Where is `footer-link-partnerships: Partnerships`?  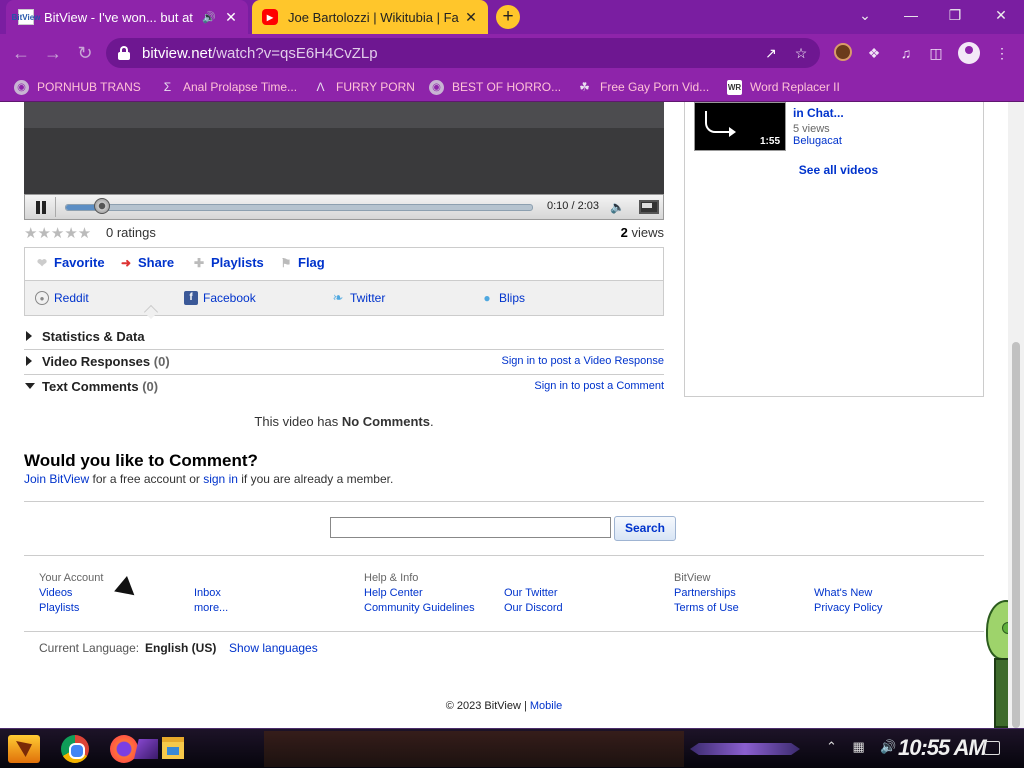
footer-link-partnerships: Partnerships is located at coordinates (705, 593).